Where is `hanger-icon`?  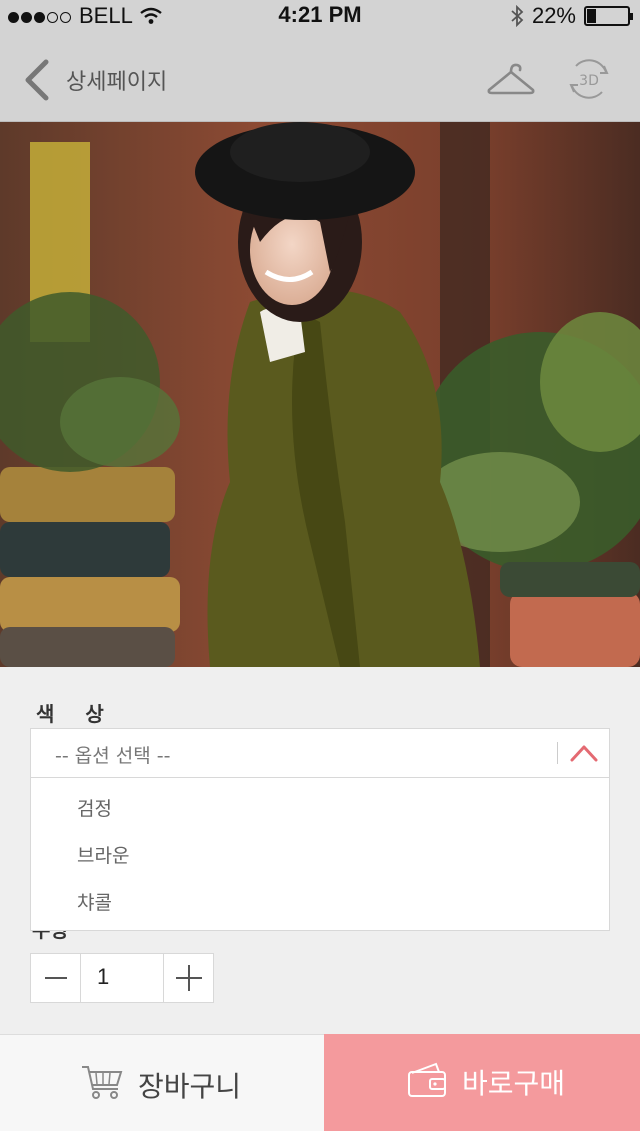 hanger-icon is located at coordinates (511, 80).